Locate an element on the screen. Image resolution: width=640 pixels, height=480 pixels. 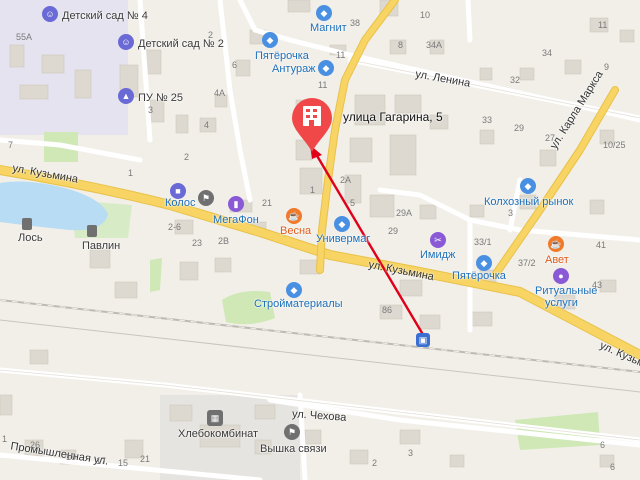
poi-detsad-4: Детский сад № 4 is located at coordinates (105, 16).